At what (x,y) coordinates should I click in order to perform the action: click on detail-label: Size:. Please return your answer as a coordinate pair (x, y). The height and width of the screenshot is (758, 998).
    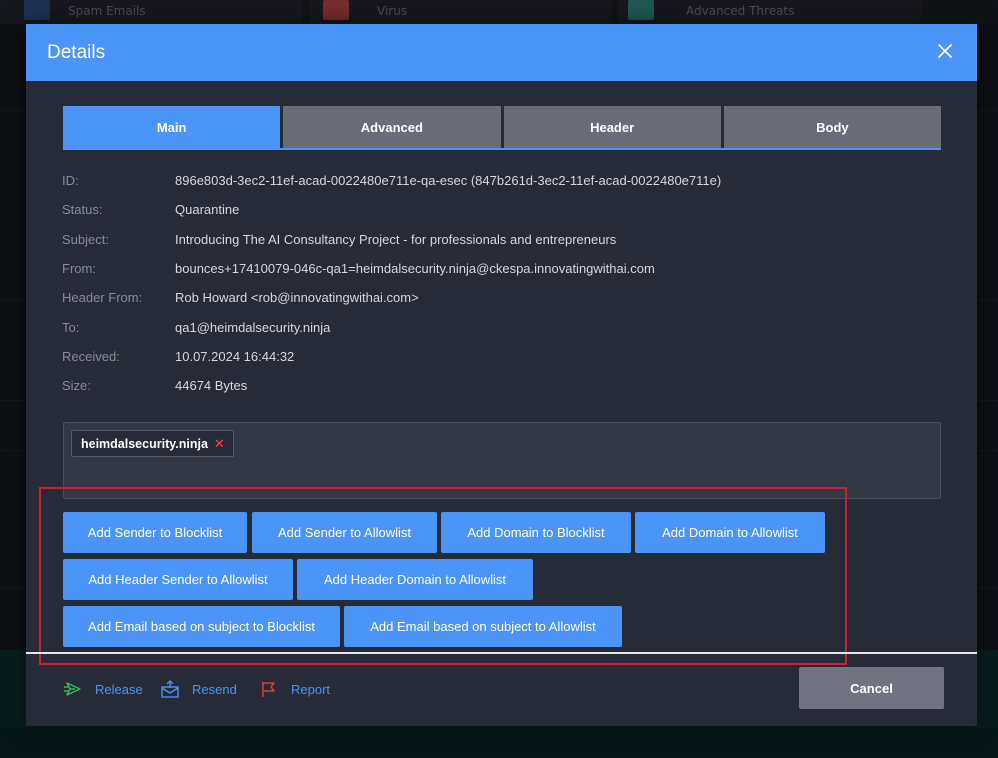
    Looking at the image, I should click on (76, 386).